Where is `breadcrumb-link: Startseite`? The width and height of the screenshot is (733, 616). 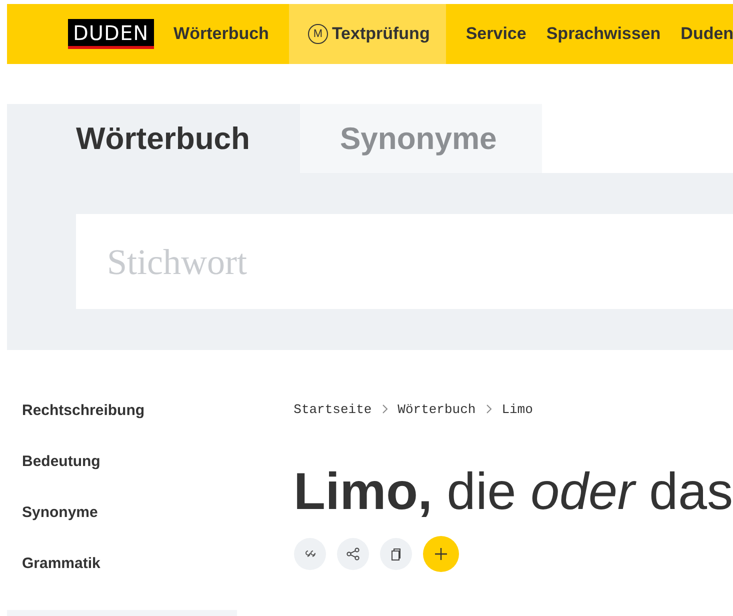 breadcrumb-link: Startseite is located at coordinates (333, 409).